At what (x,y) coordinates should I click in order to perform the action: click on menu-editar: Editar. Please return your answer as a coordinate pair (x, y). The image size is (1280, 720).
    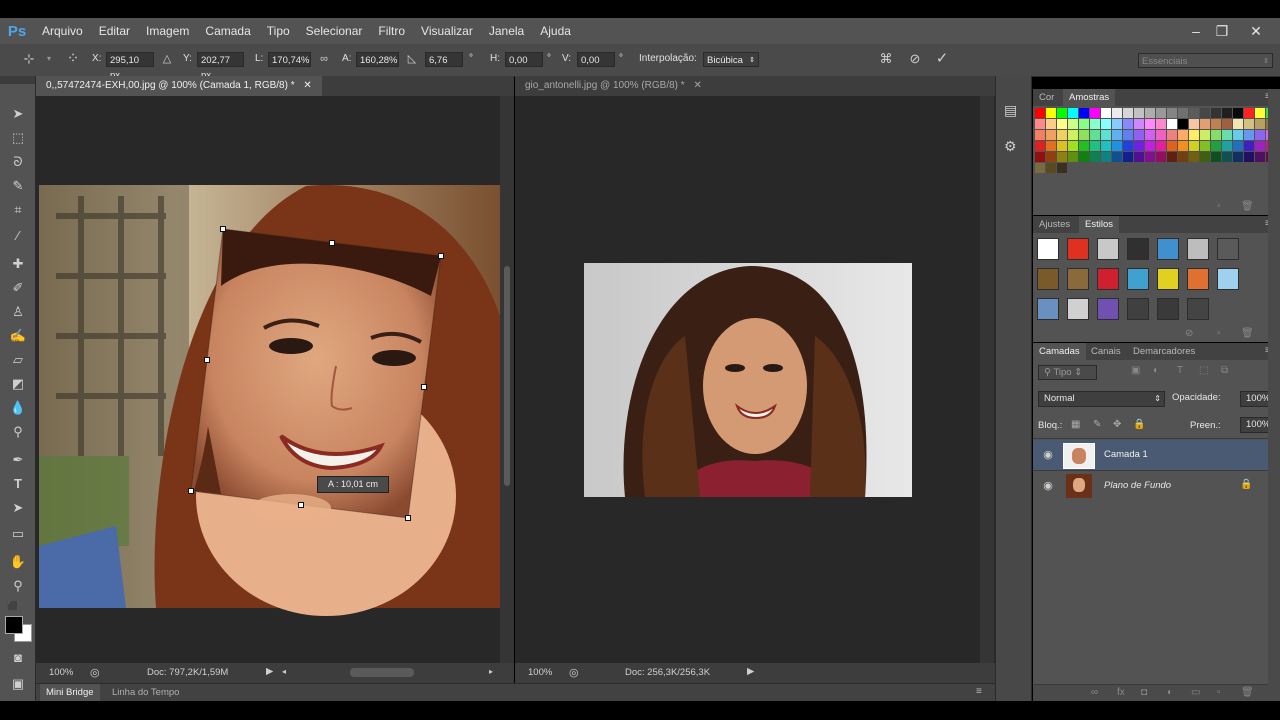
    Looking at the image, I should click on (114, 31).